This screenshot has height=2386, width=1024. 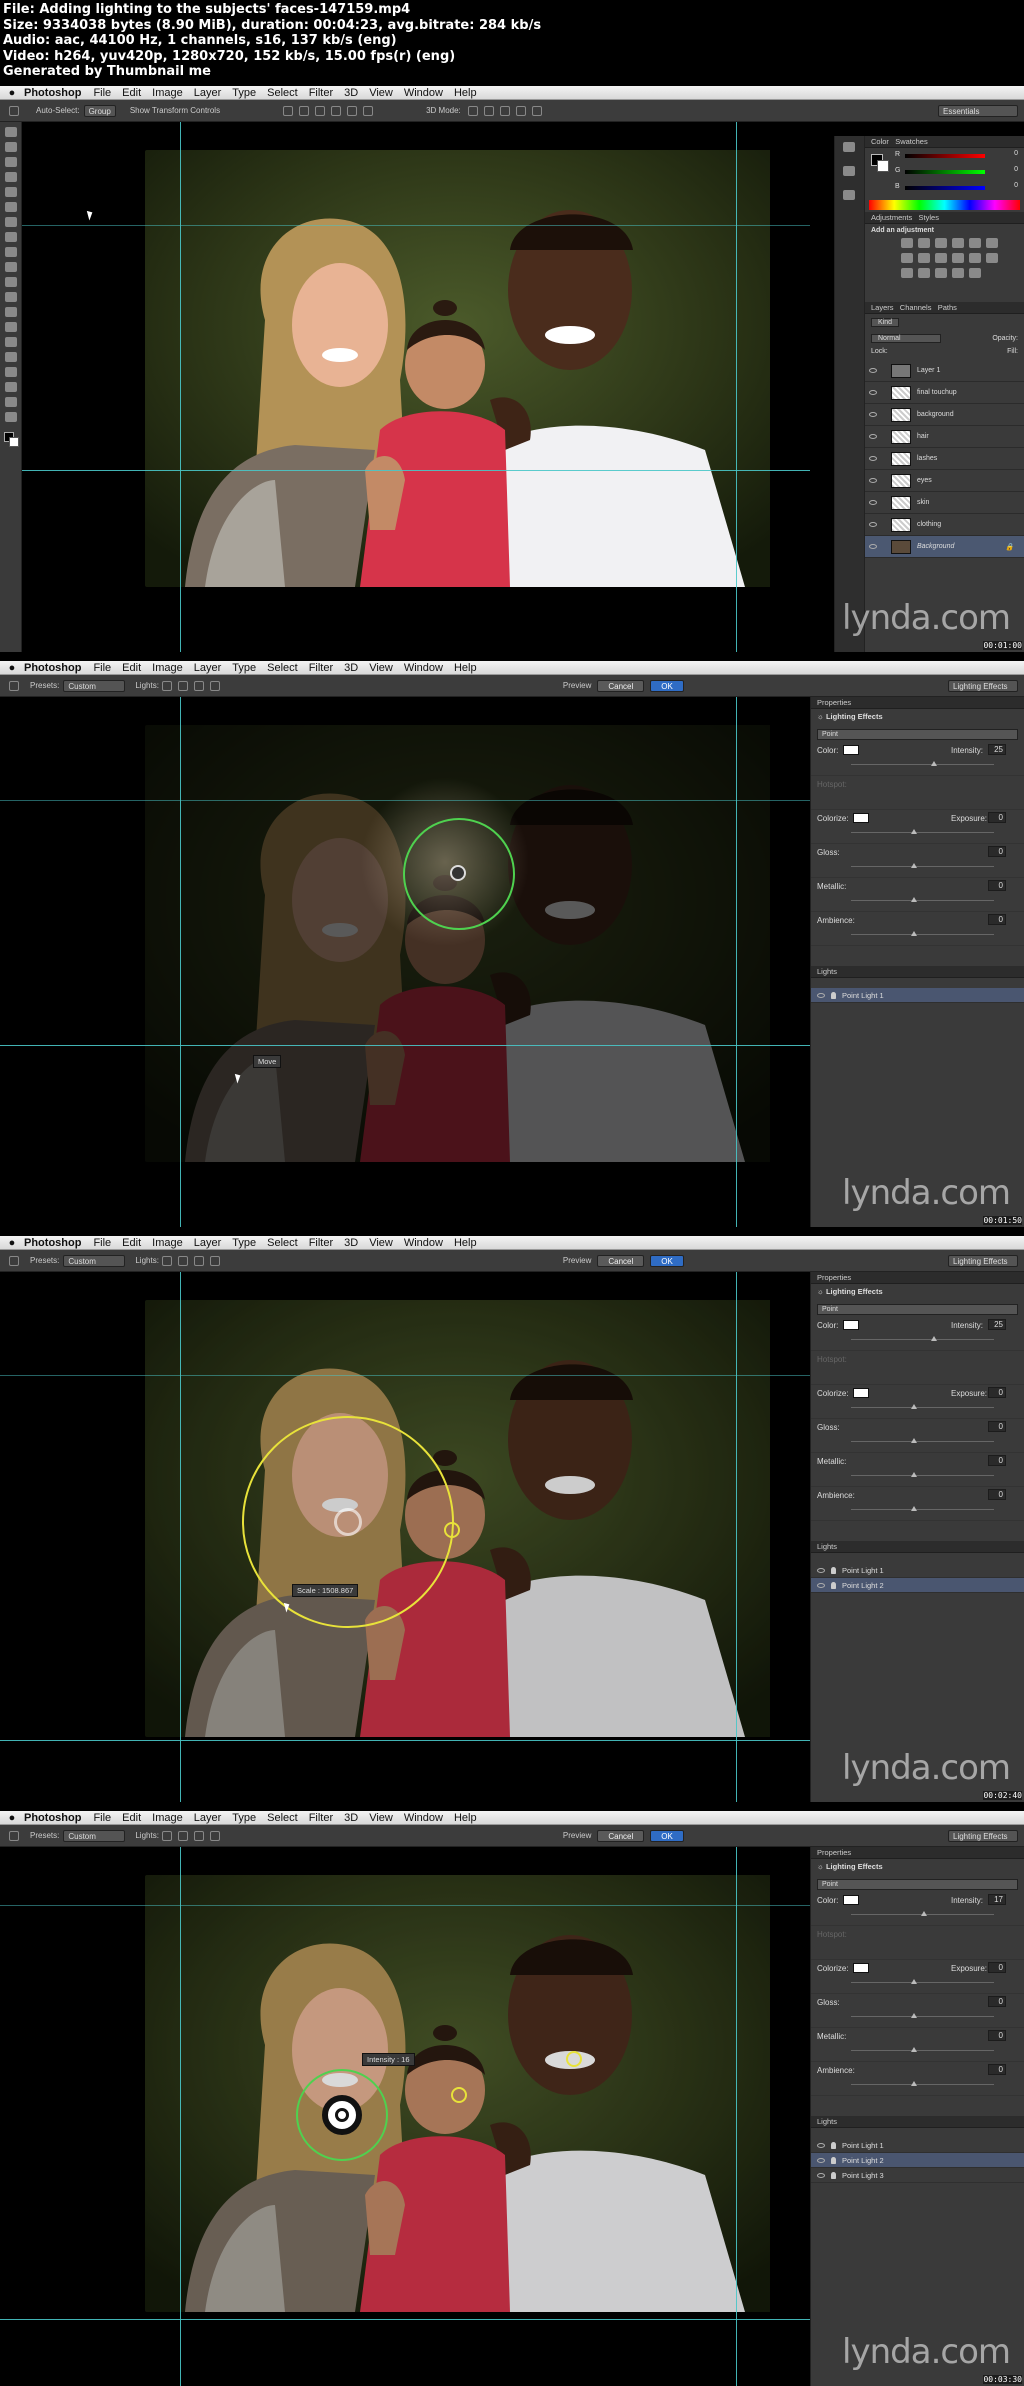 What do you see at coordinates (11, 252) in the screenshot?
I see `clone-stamp-tool-icon` at bounding box center [11, 252].